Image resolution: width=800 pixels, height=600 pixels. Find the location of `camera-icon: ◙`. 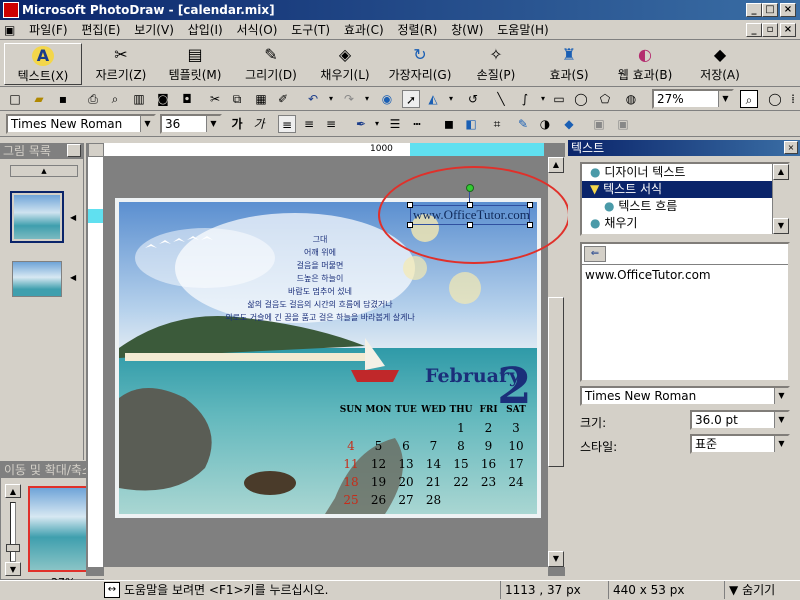

camera-icon: ◙ is located at coordinates (163, 99).